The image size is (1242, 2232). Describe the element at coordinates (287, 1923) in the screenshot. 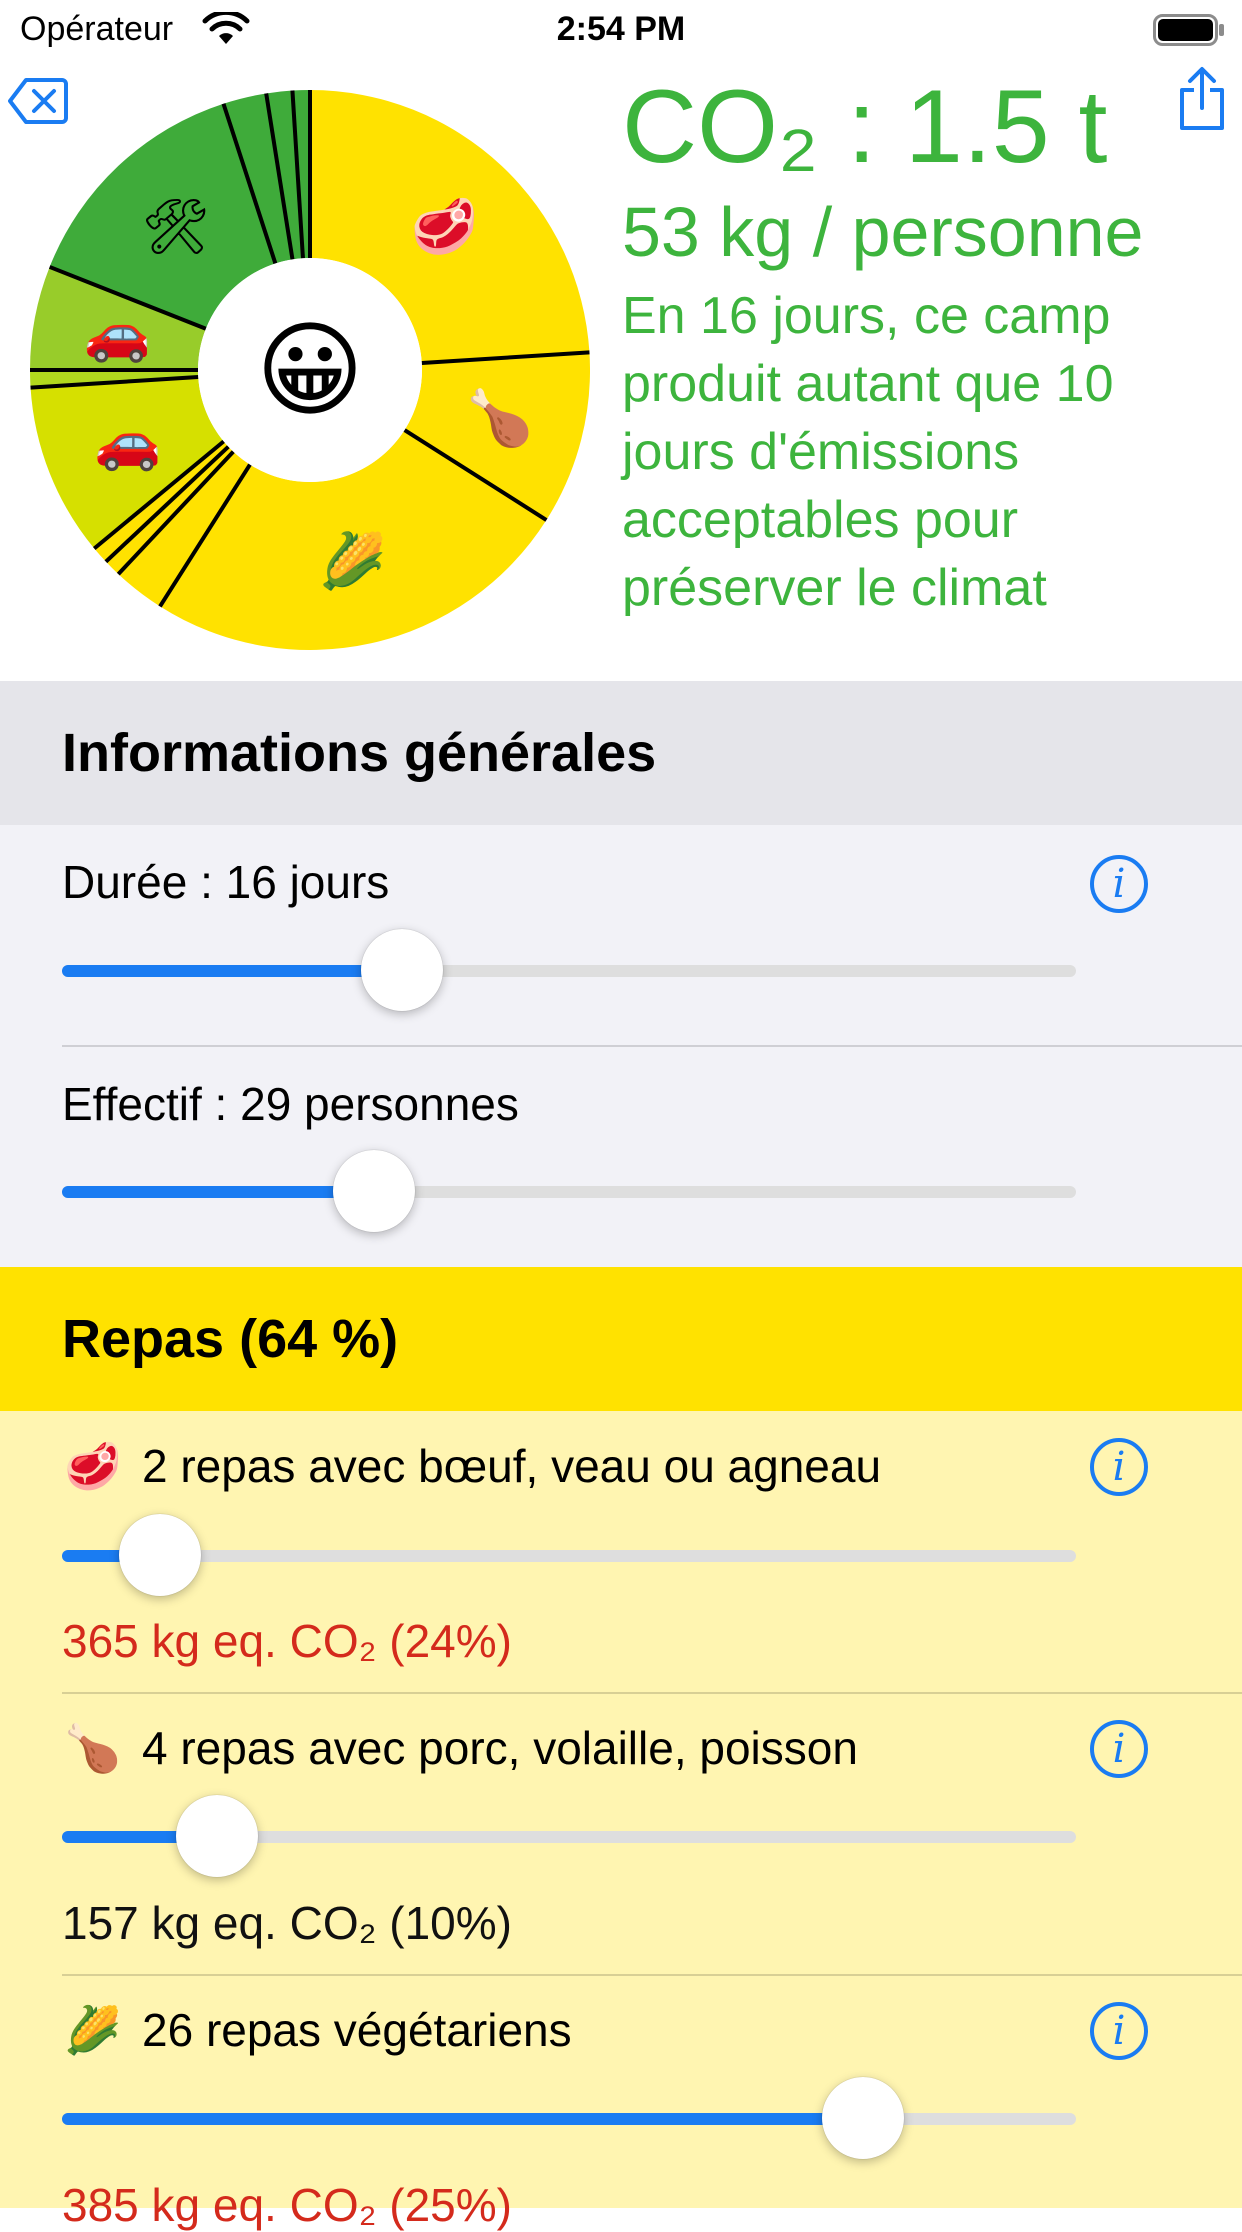

I see `pork-poultry-fish-value: 157 kg eq. CO₂ (10%)` at that location.